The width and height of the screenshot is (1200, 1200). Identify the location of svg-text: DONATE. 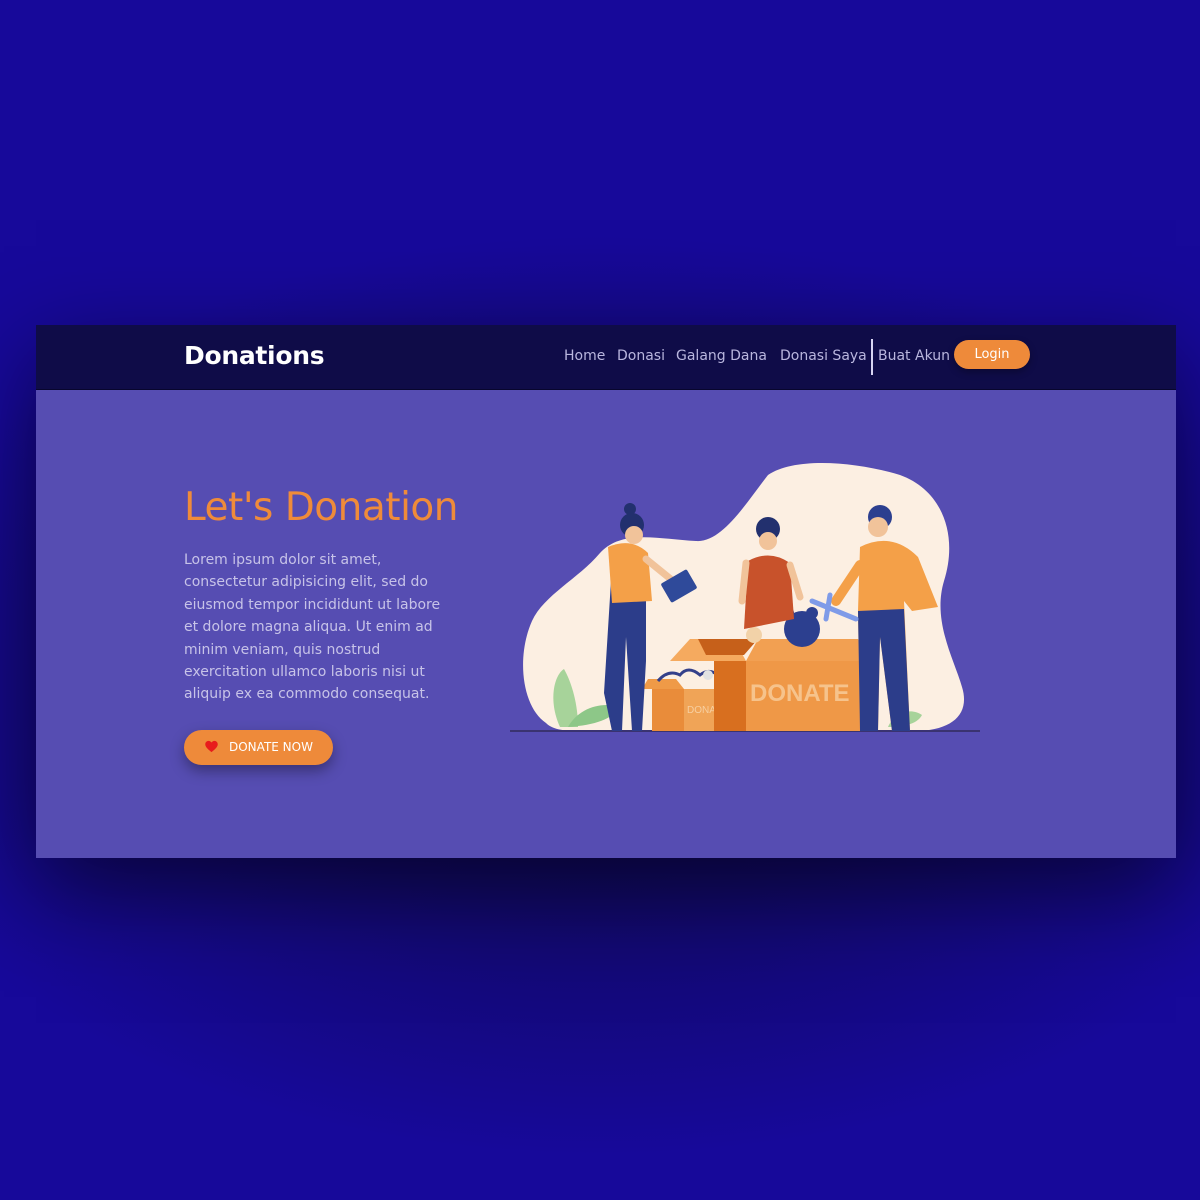
(800, 693).